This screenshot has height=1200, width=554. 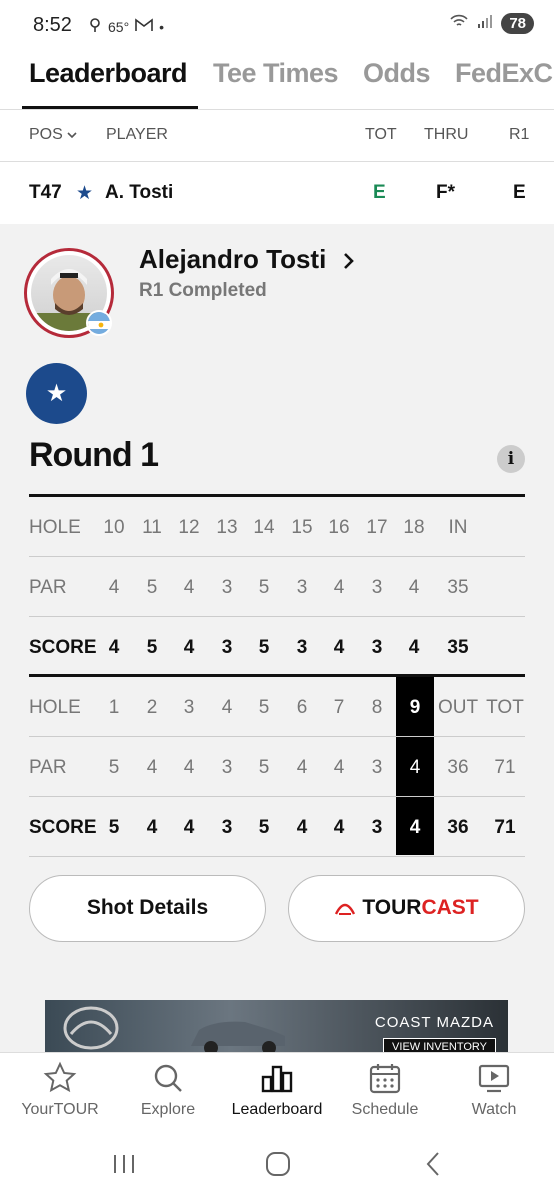 I want to click on player-thru: F*, so click(x=445, y=192).